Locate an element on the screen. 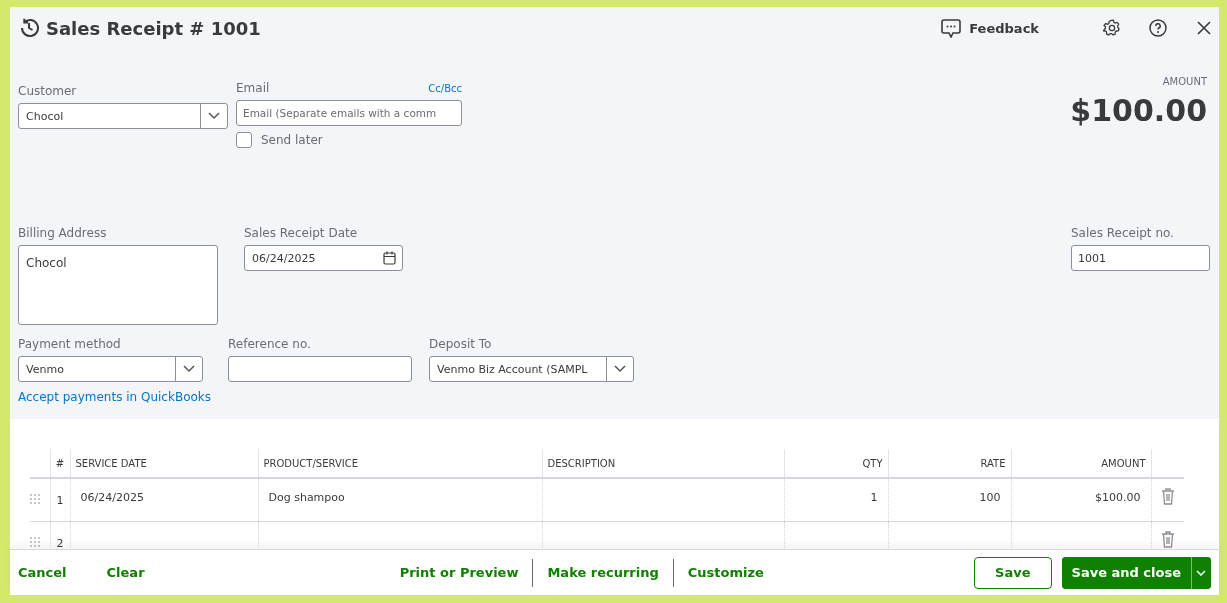 The image size is (1227, 603). calendar-icon is located at coordinates (389, 258).